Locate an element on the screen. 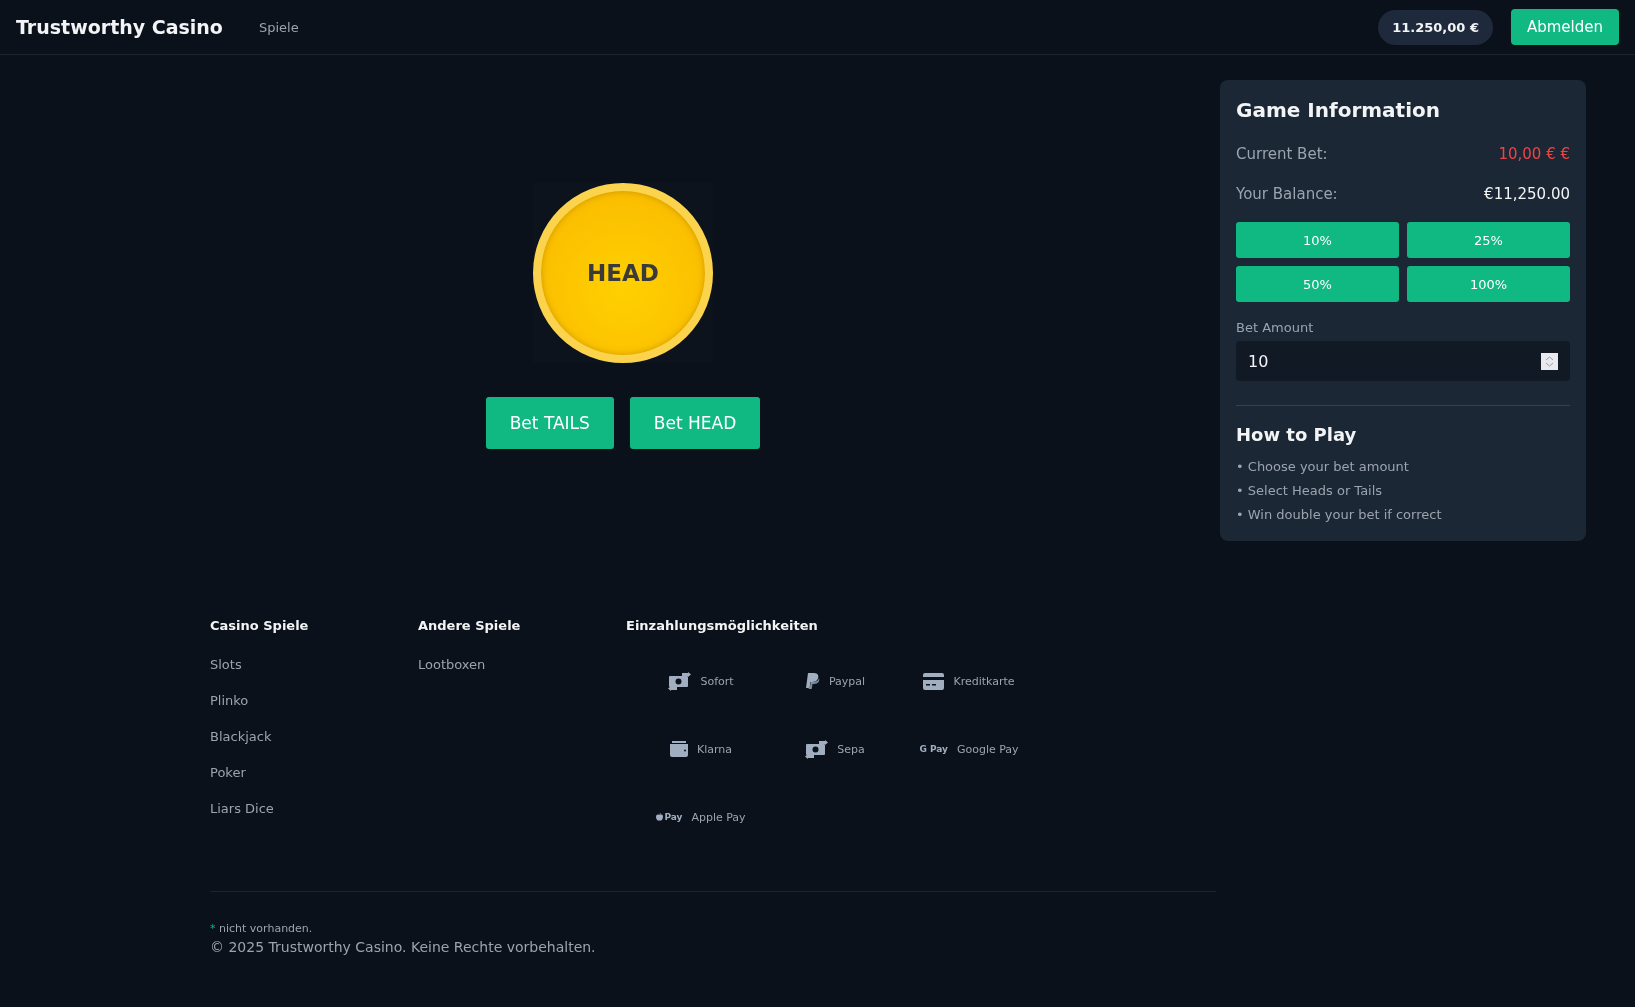  footer-heading: Andere Spiele is located at coordinates (470, 625).